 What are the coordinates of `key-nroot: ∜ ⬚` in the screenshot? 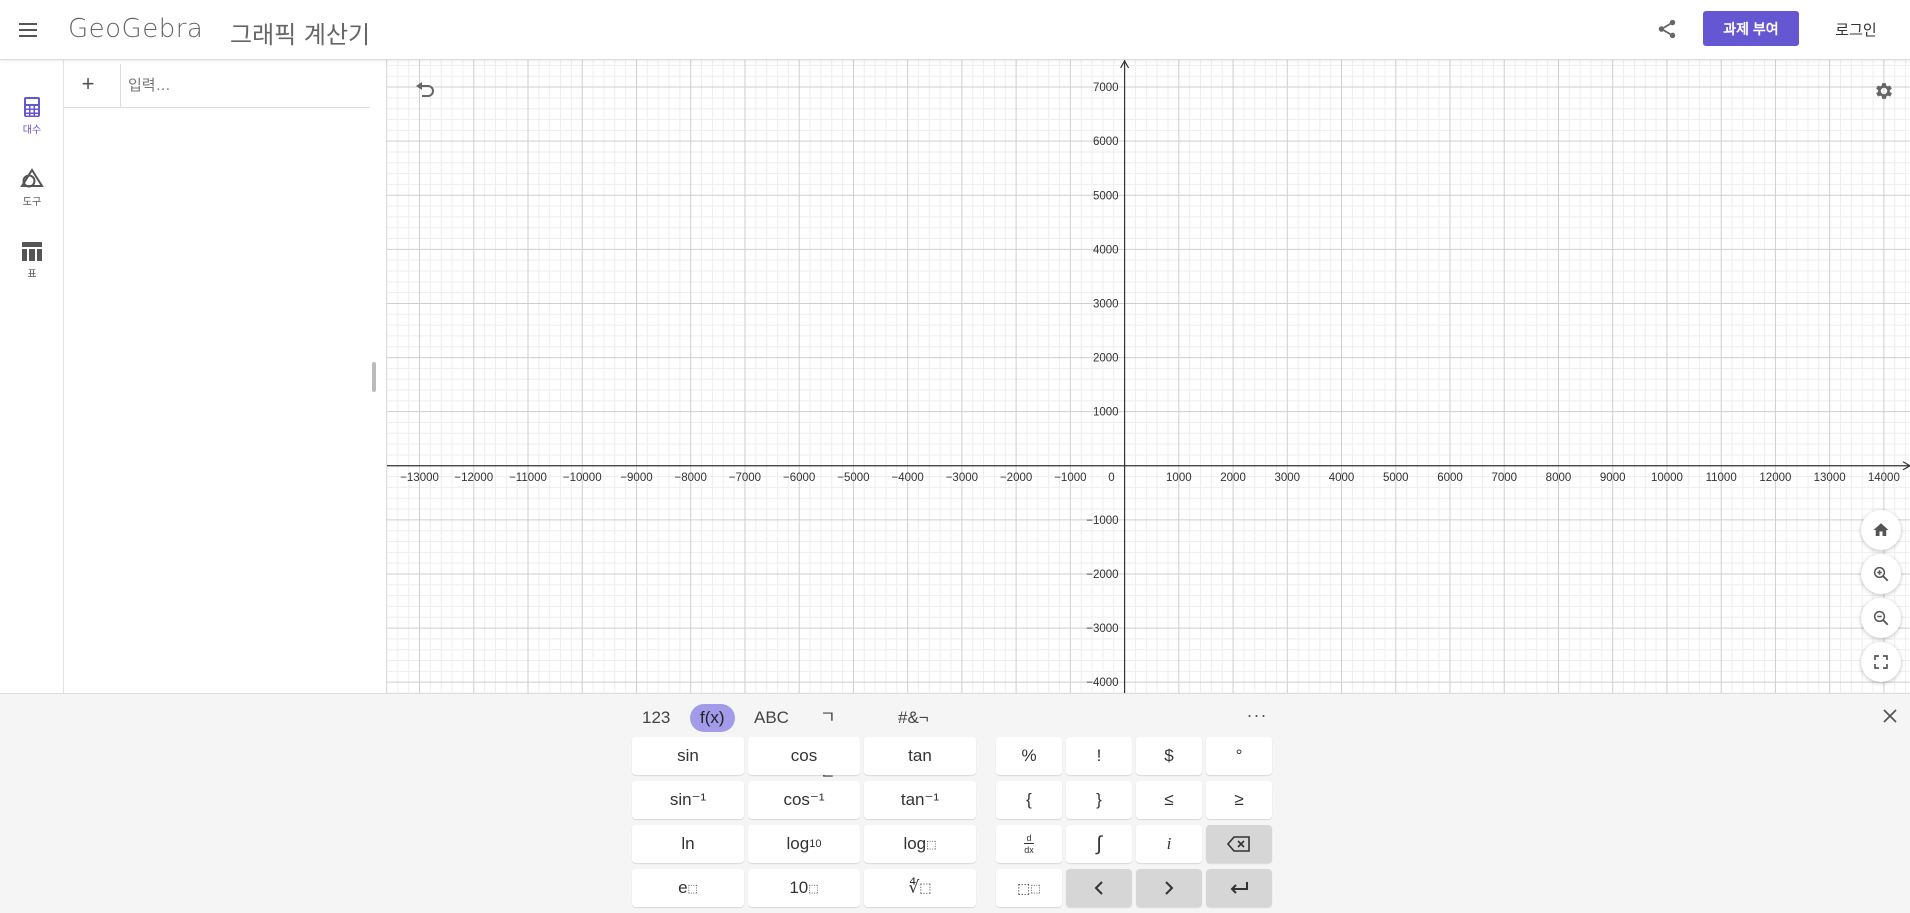 It's located at (920, 888).